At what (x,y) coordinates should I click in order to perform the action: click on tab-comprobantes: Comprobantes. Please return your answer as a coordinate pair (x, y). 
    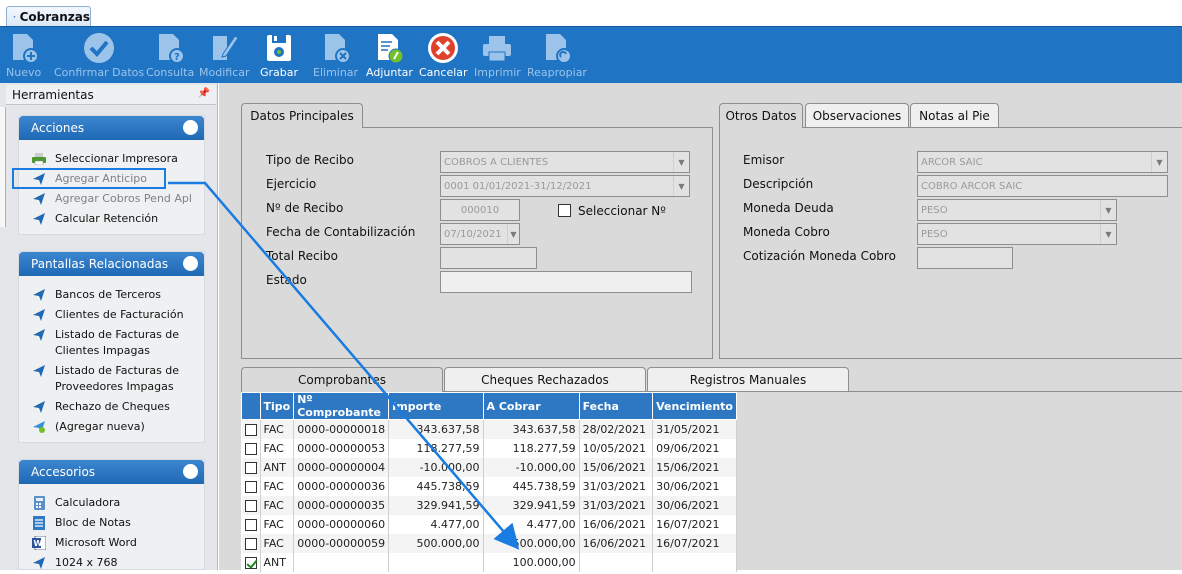
    Looking at the image, I should click on (342, 379).